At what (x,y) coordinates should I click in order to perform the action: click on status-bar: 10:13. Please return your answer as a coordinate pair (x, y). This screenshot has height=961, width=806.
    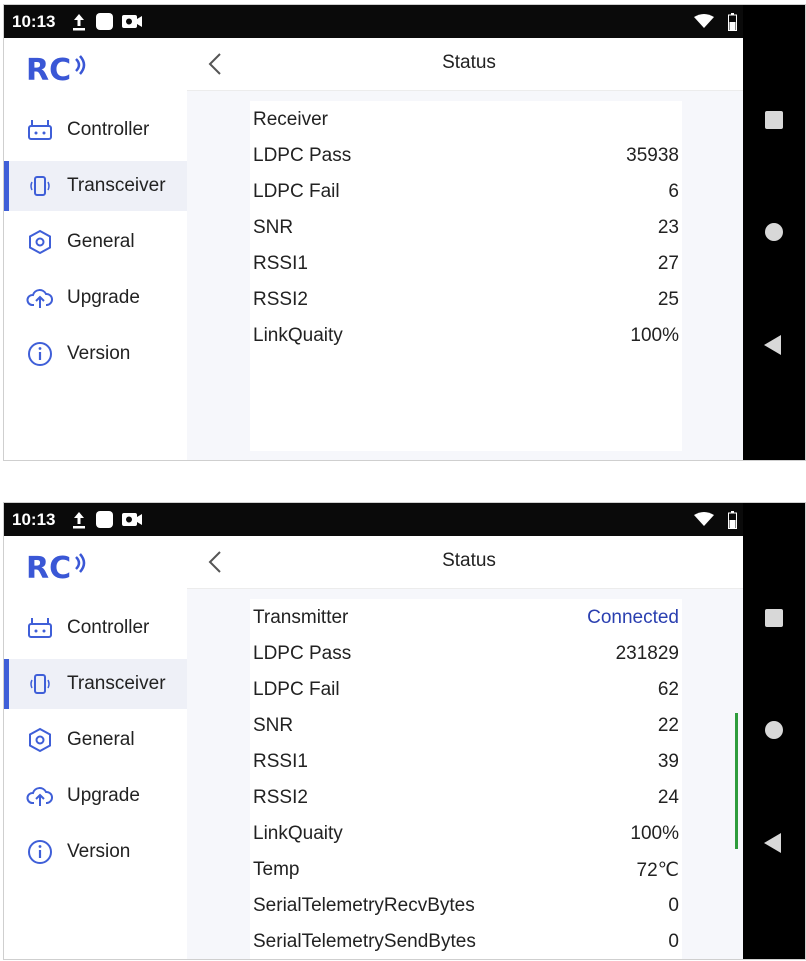
    Looking at the image, I should click on (373, 21).